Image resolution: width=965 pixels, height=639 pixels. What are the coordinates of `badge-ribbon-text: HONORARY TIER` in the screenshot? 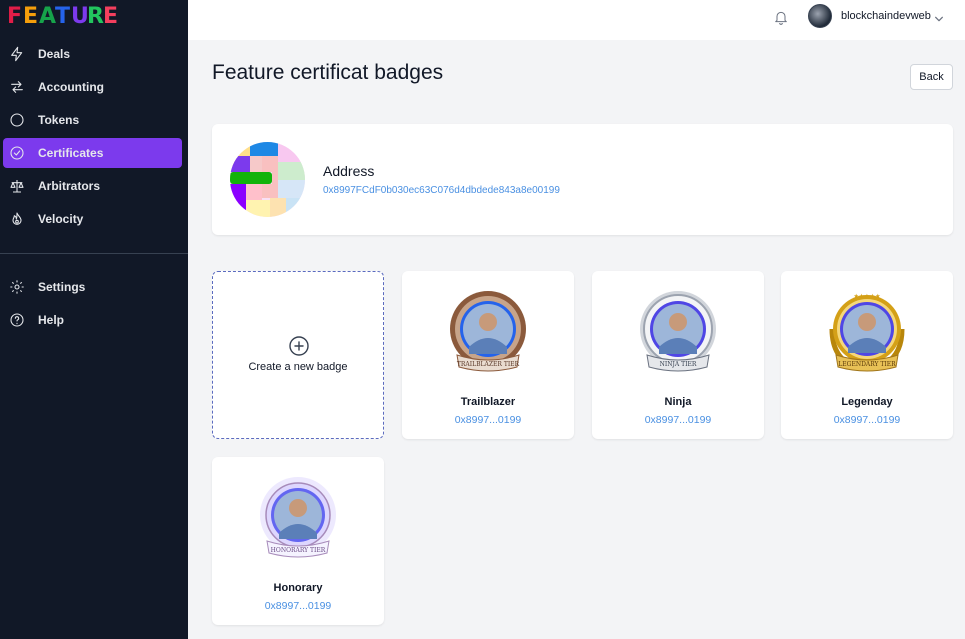 It's located at (298, 550).